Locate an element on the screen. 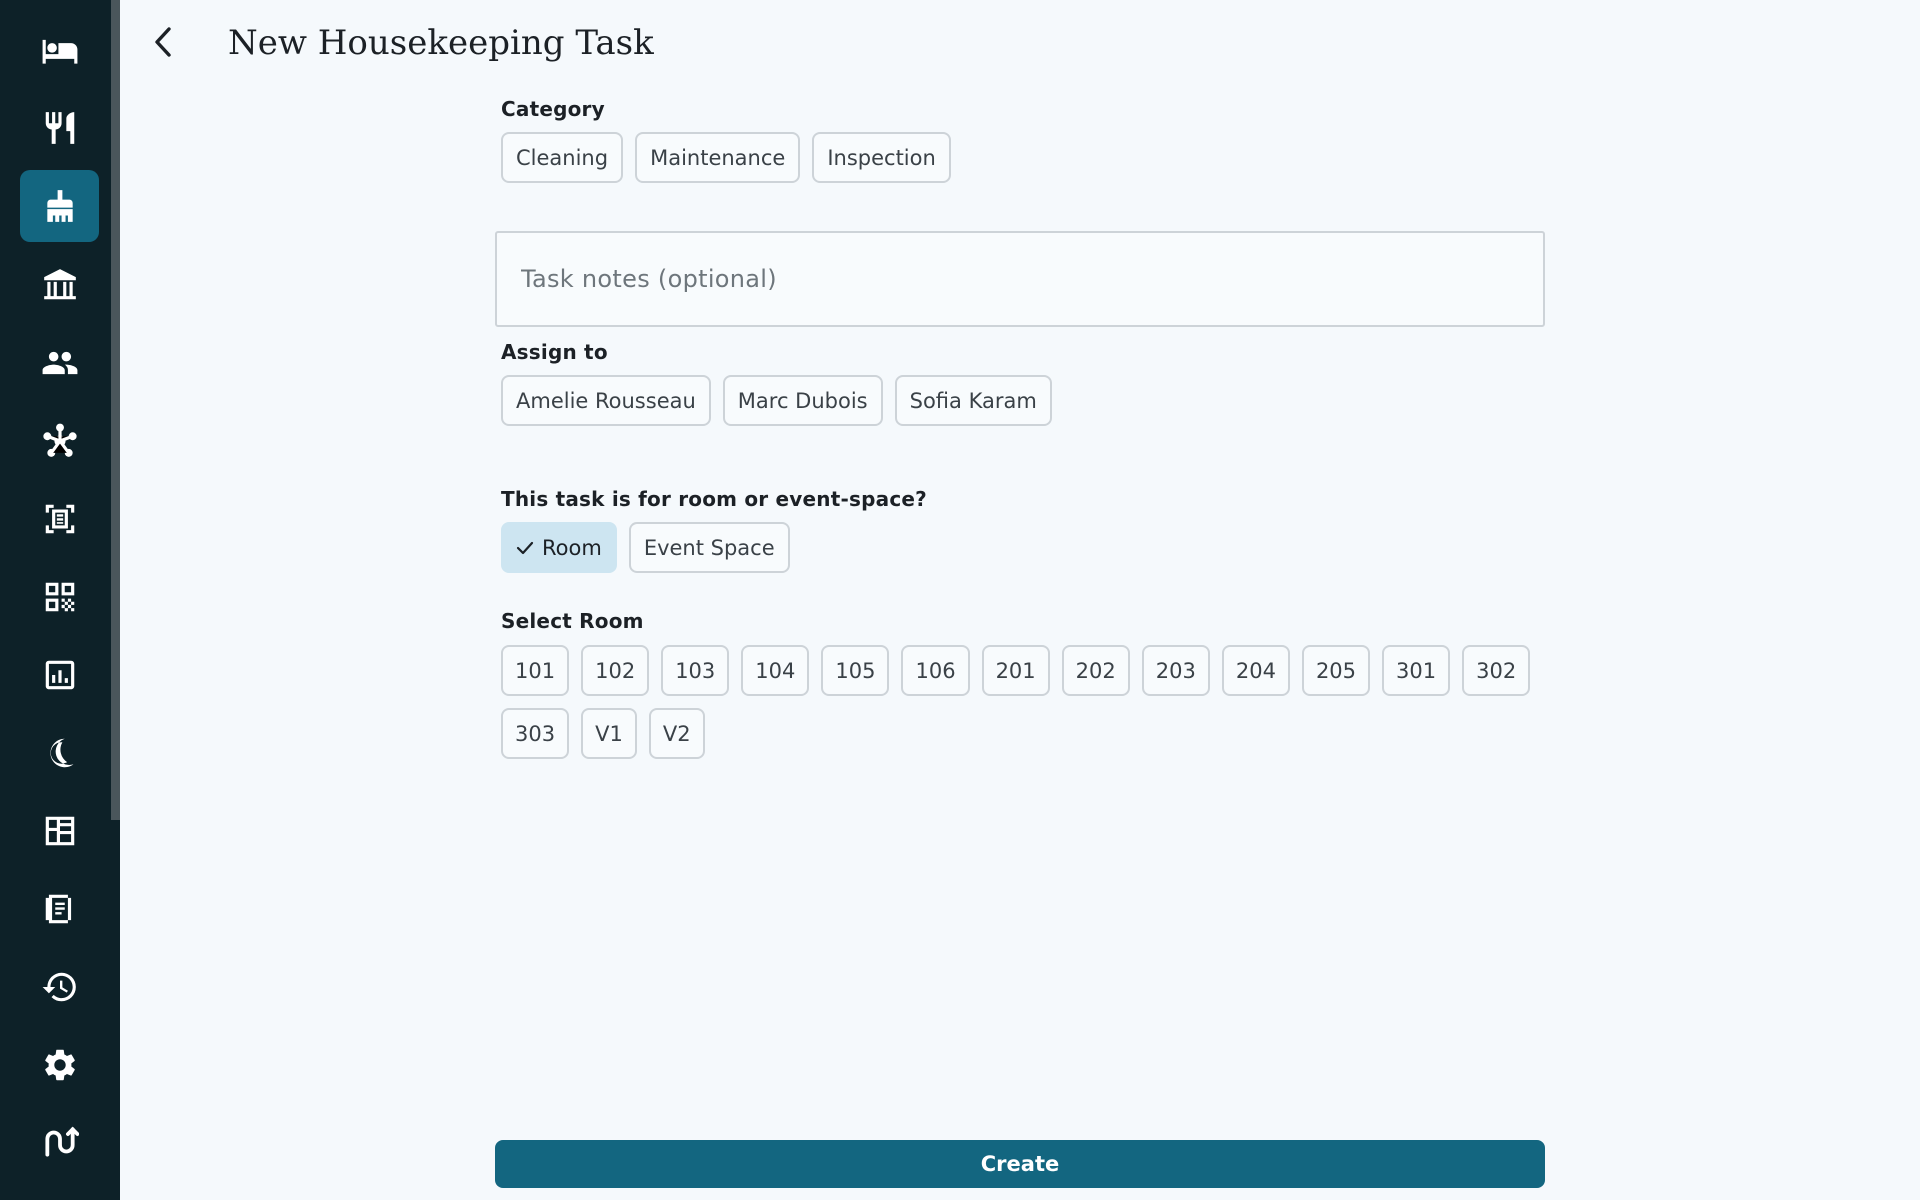 This screenshot has width=1920, height=1200. sidebar-item-receipts is located at coordinates (59, 909).